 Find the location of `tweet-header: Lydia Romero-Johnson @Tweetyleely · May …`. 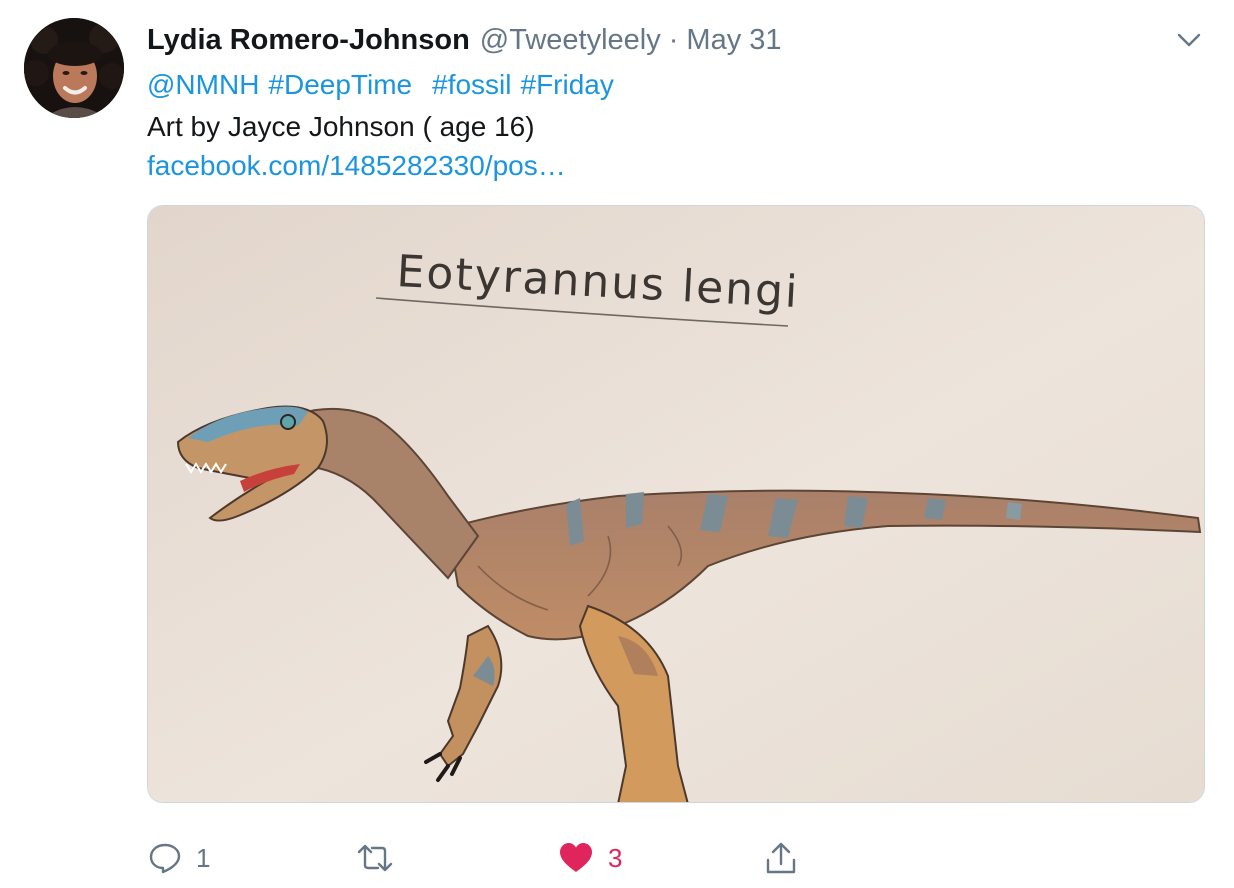

tweet-header: Lydia Romero-Johnson @Tweetyleely · May … is located at coordinates (464, 40).